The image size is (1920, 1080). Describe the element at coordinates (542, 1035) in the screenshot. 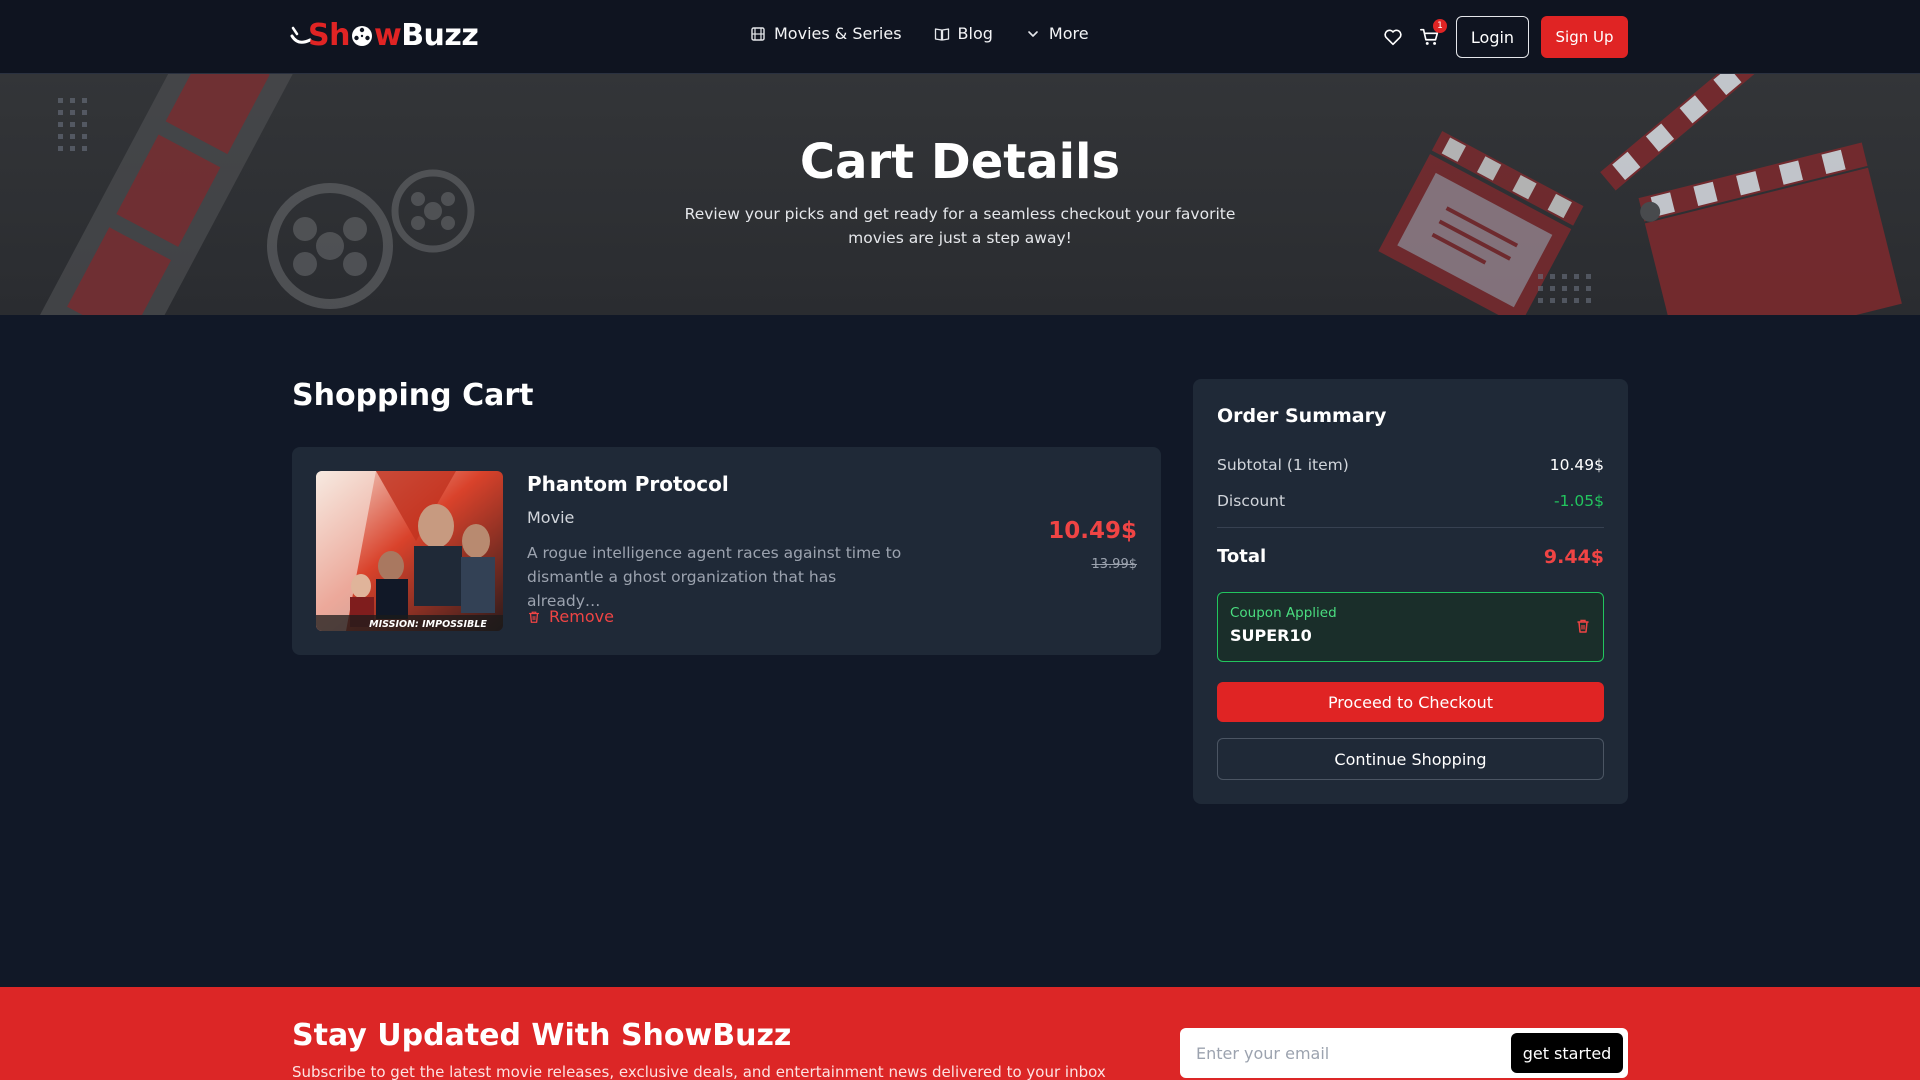

I see `newsletter-title: Stay Updated With ShowBuzz` at that location.